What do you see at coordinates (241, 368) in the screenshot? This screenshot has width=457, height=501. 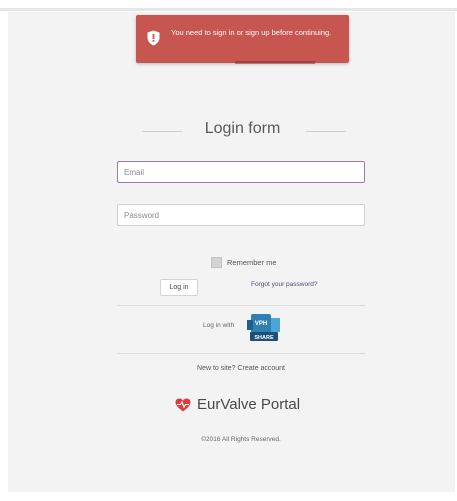 I see `create-account-text: New to site? Create account` at bounding box center [241, 368].